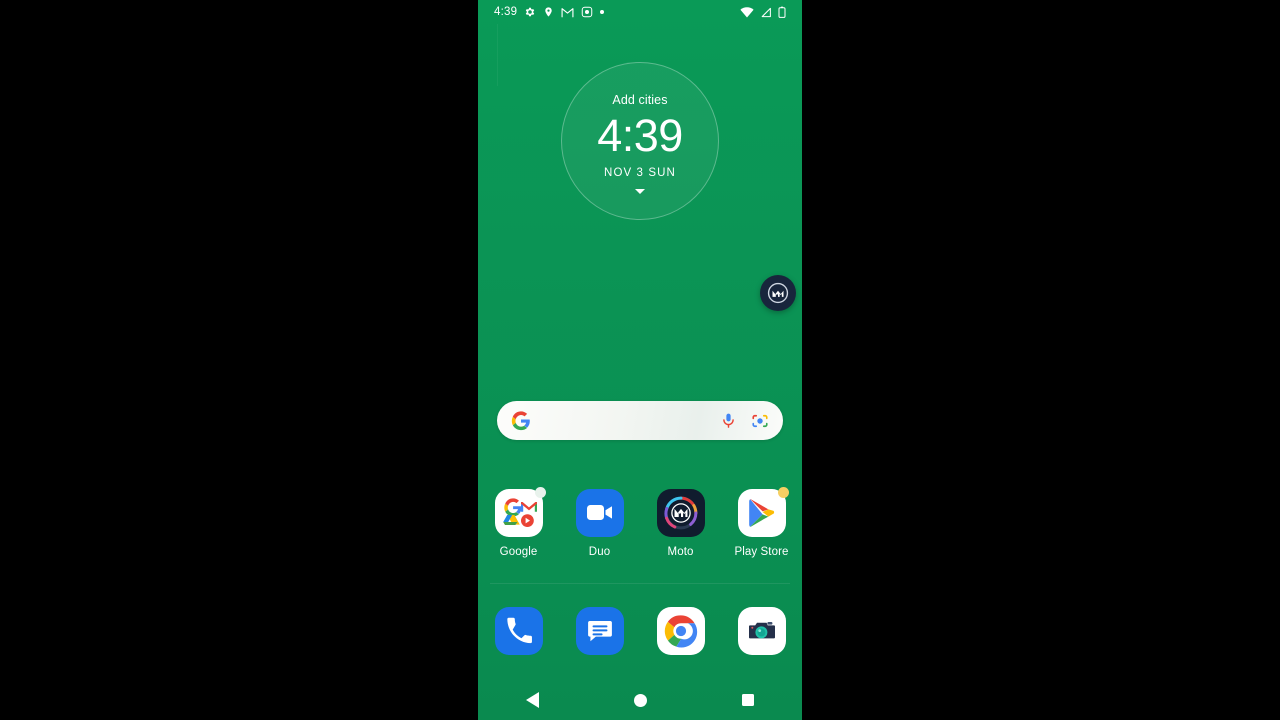 The width and height of the screenshot is (1280, 720). What do you see at coordinates (640, 583) in the screenshot?
I see `dock-divider` at bounding box center [640, 583].